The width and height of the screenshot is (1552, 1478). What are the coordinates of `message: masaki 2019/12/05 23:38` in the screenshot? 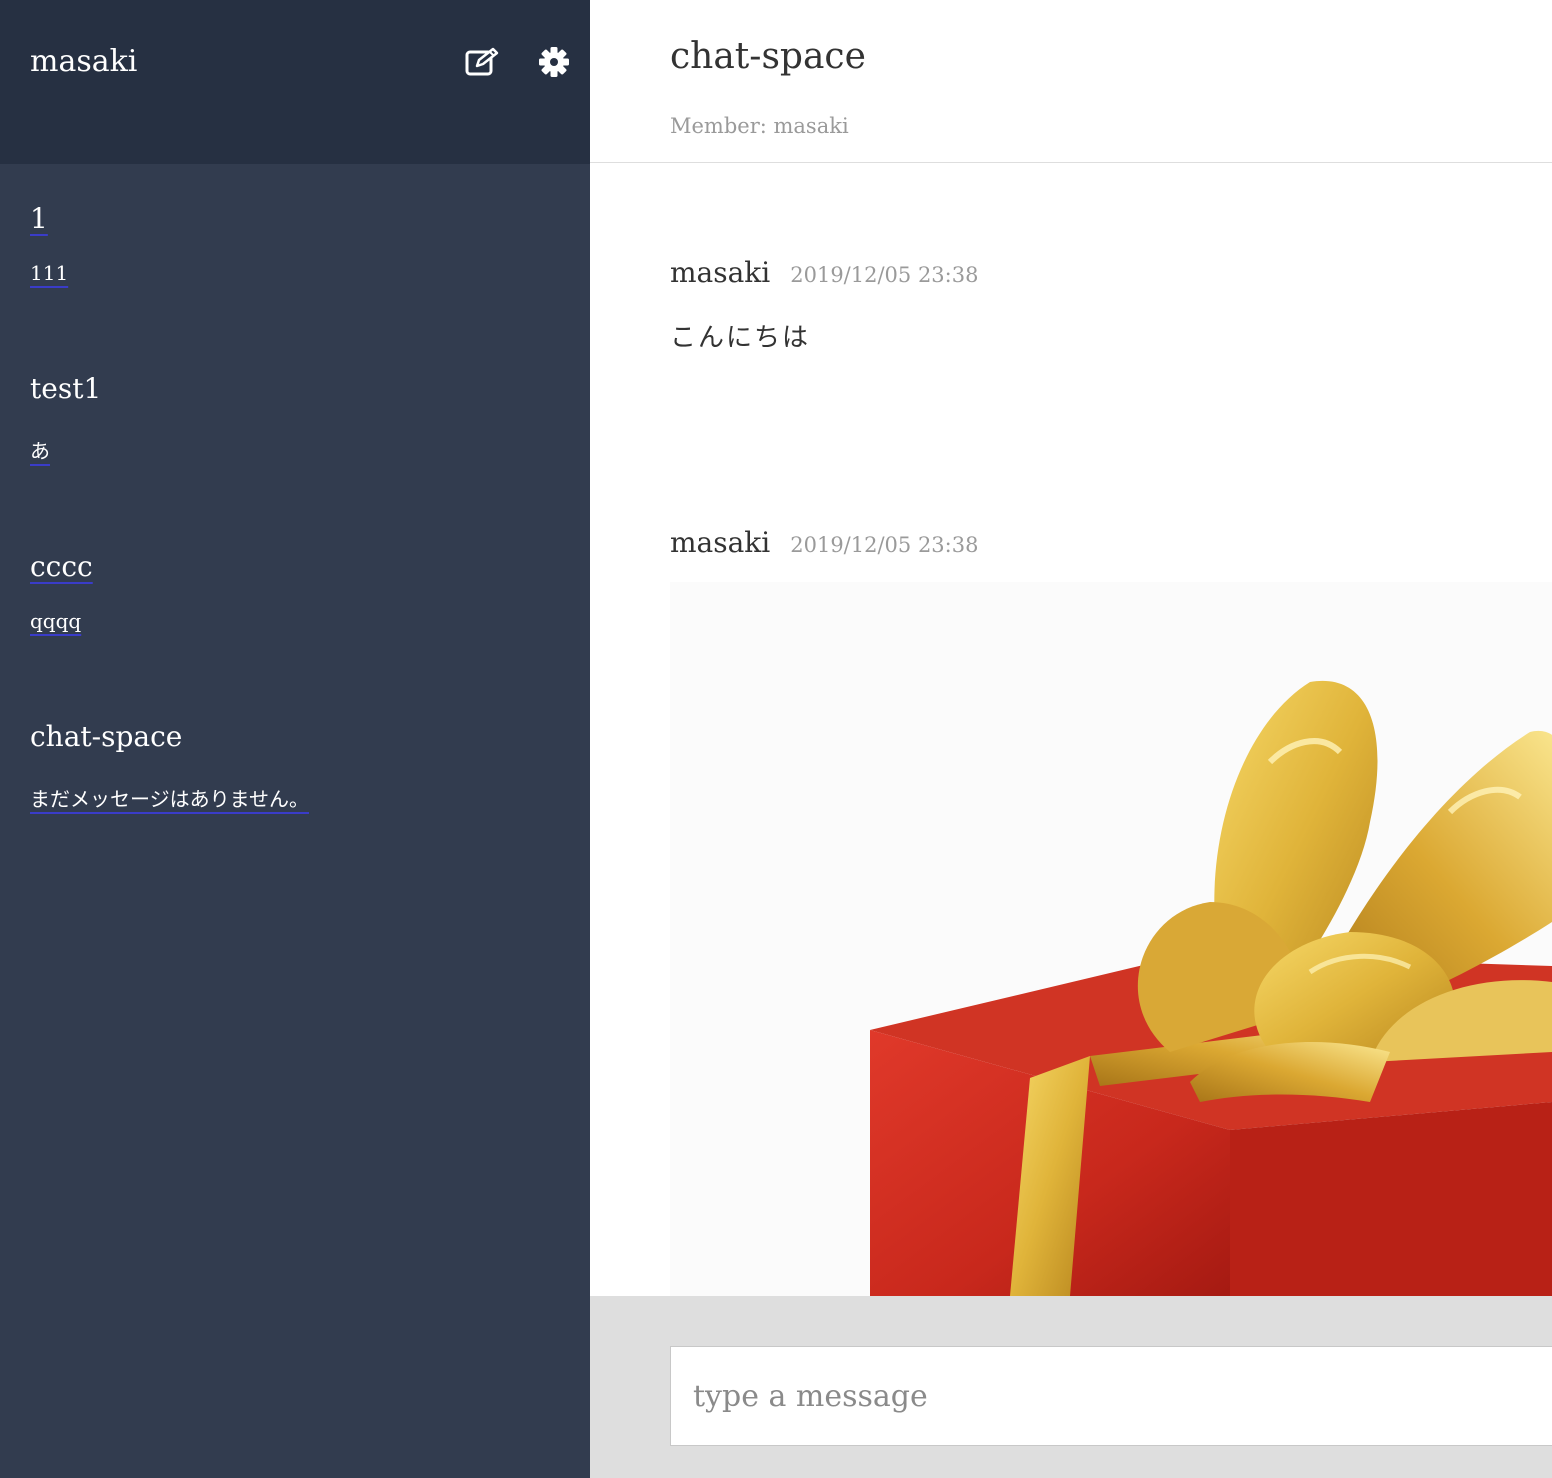 It's located at (824, 542).